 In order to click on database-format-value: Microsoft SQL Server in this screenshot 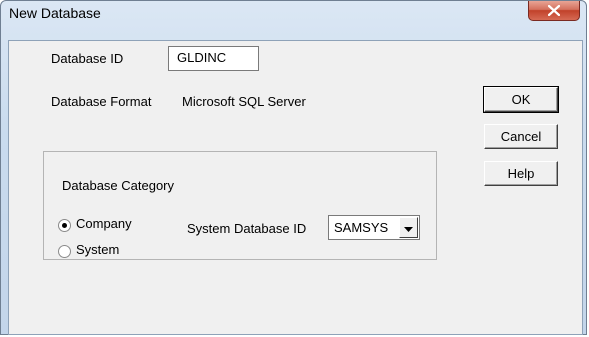, I will do `click(244, 101)`.